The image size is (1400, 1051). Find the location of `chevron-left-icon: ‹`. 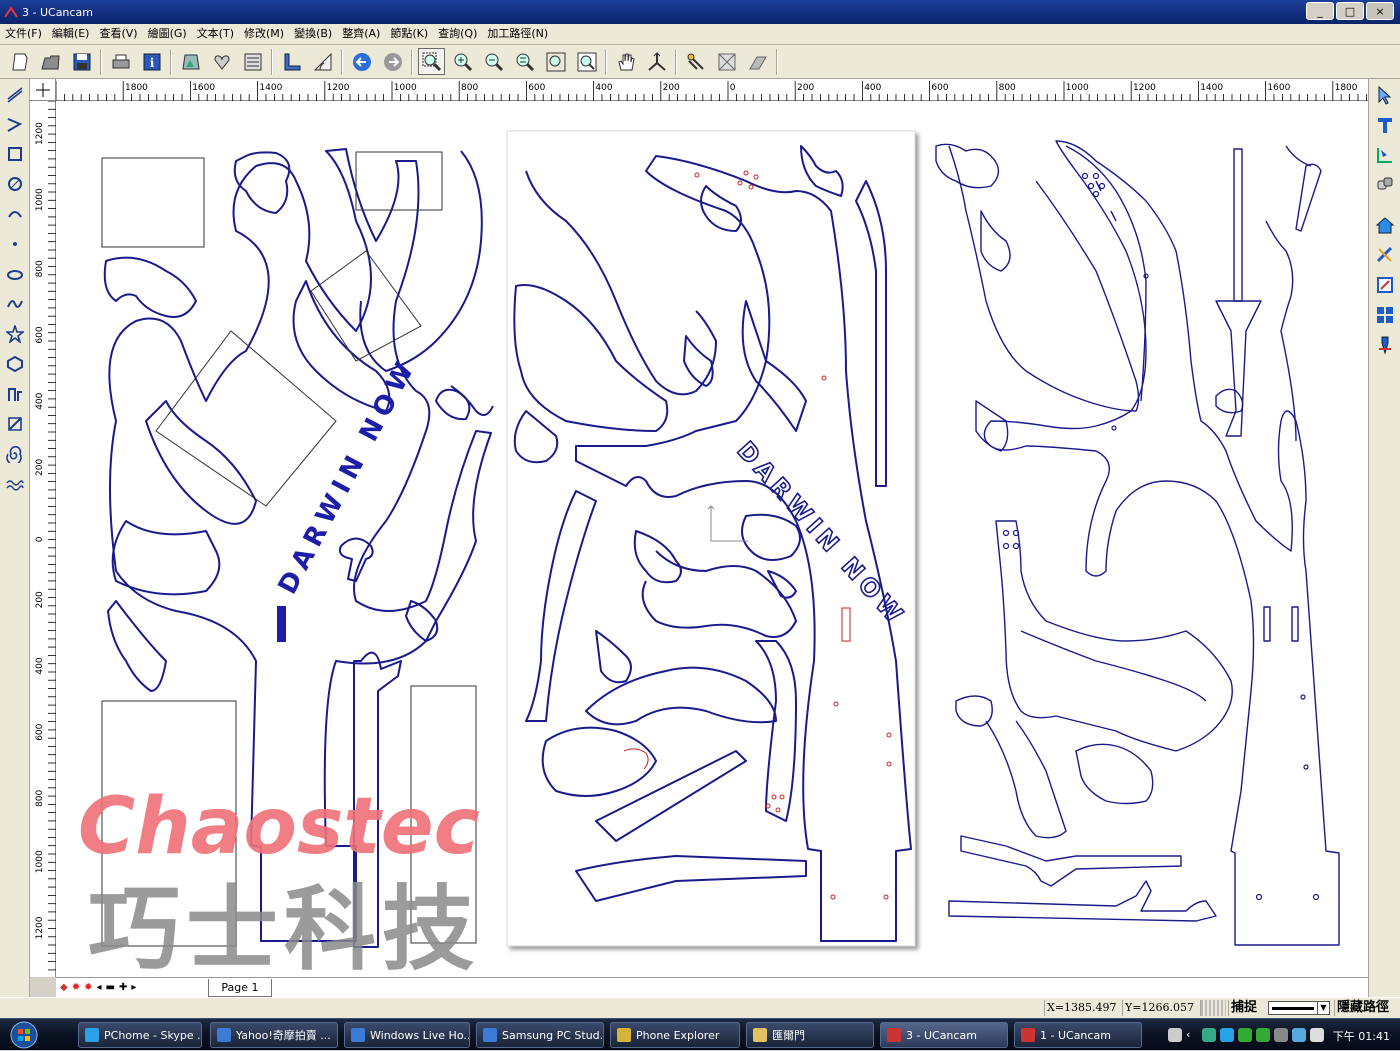

chevron-left-icon: ‹ is located at coordinates (1193, 1035).